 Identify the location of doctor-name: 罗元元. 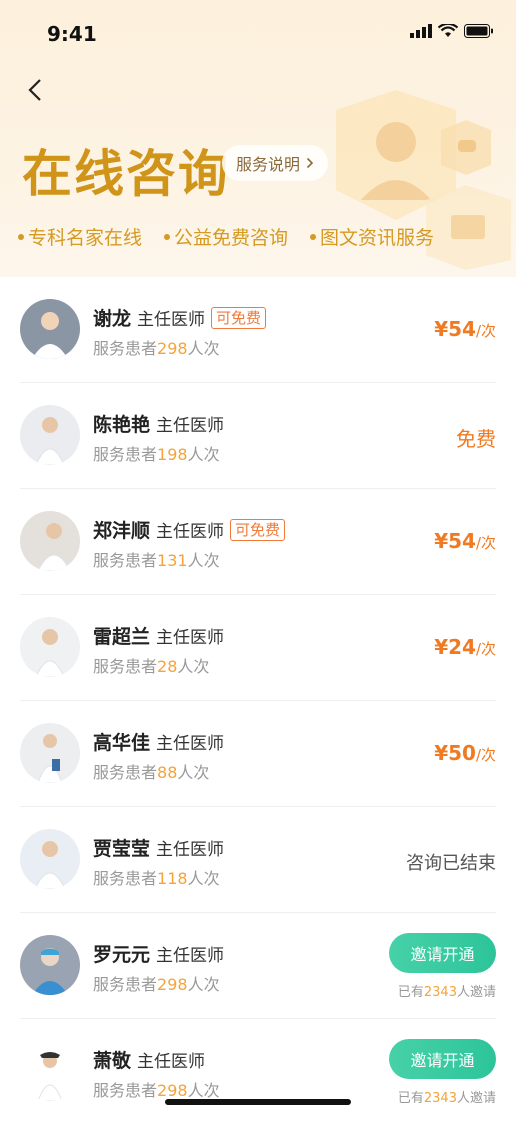
(122, 955).